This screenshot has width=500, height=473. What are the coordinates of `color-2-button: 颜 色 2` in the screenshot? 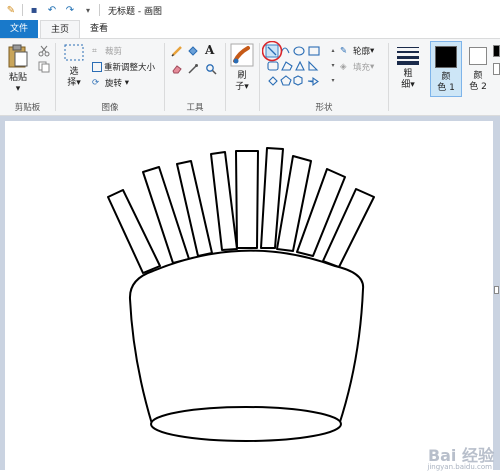 It's located at (478, 71).